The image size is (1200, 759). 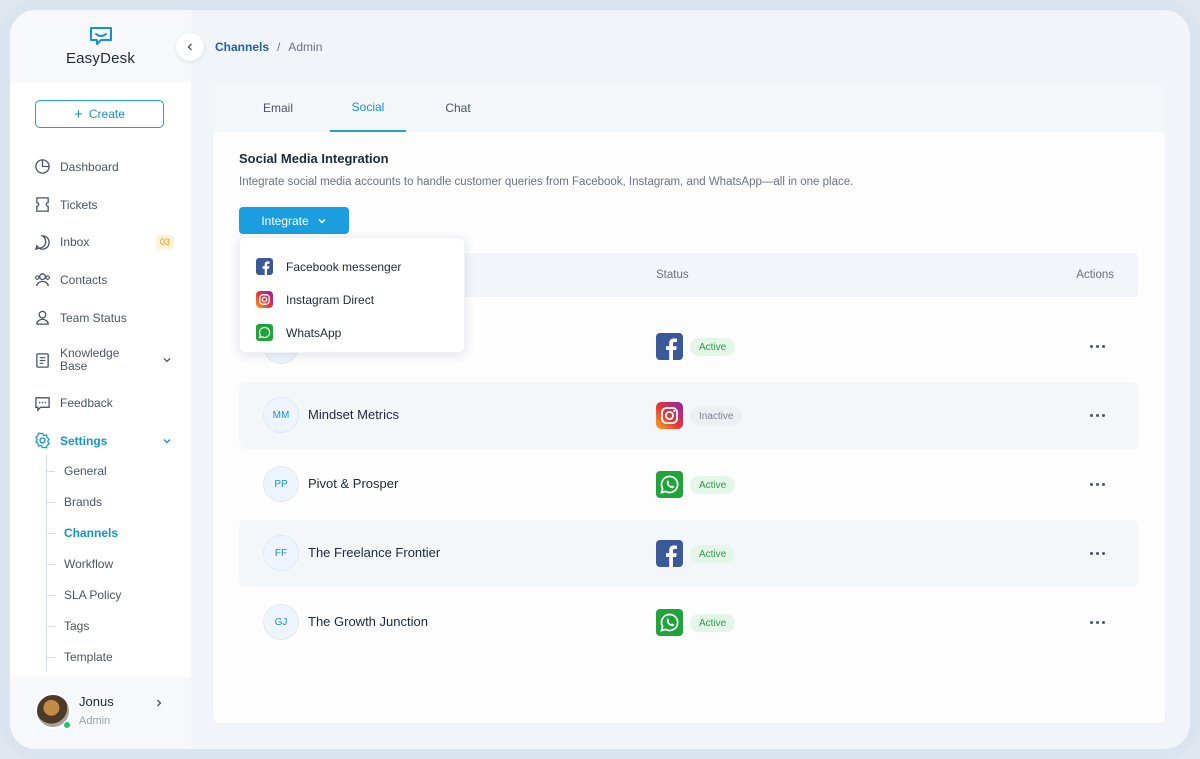 I want to click on table-row: PP Pivot & Prosper Active, so click(x=688, y=484).